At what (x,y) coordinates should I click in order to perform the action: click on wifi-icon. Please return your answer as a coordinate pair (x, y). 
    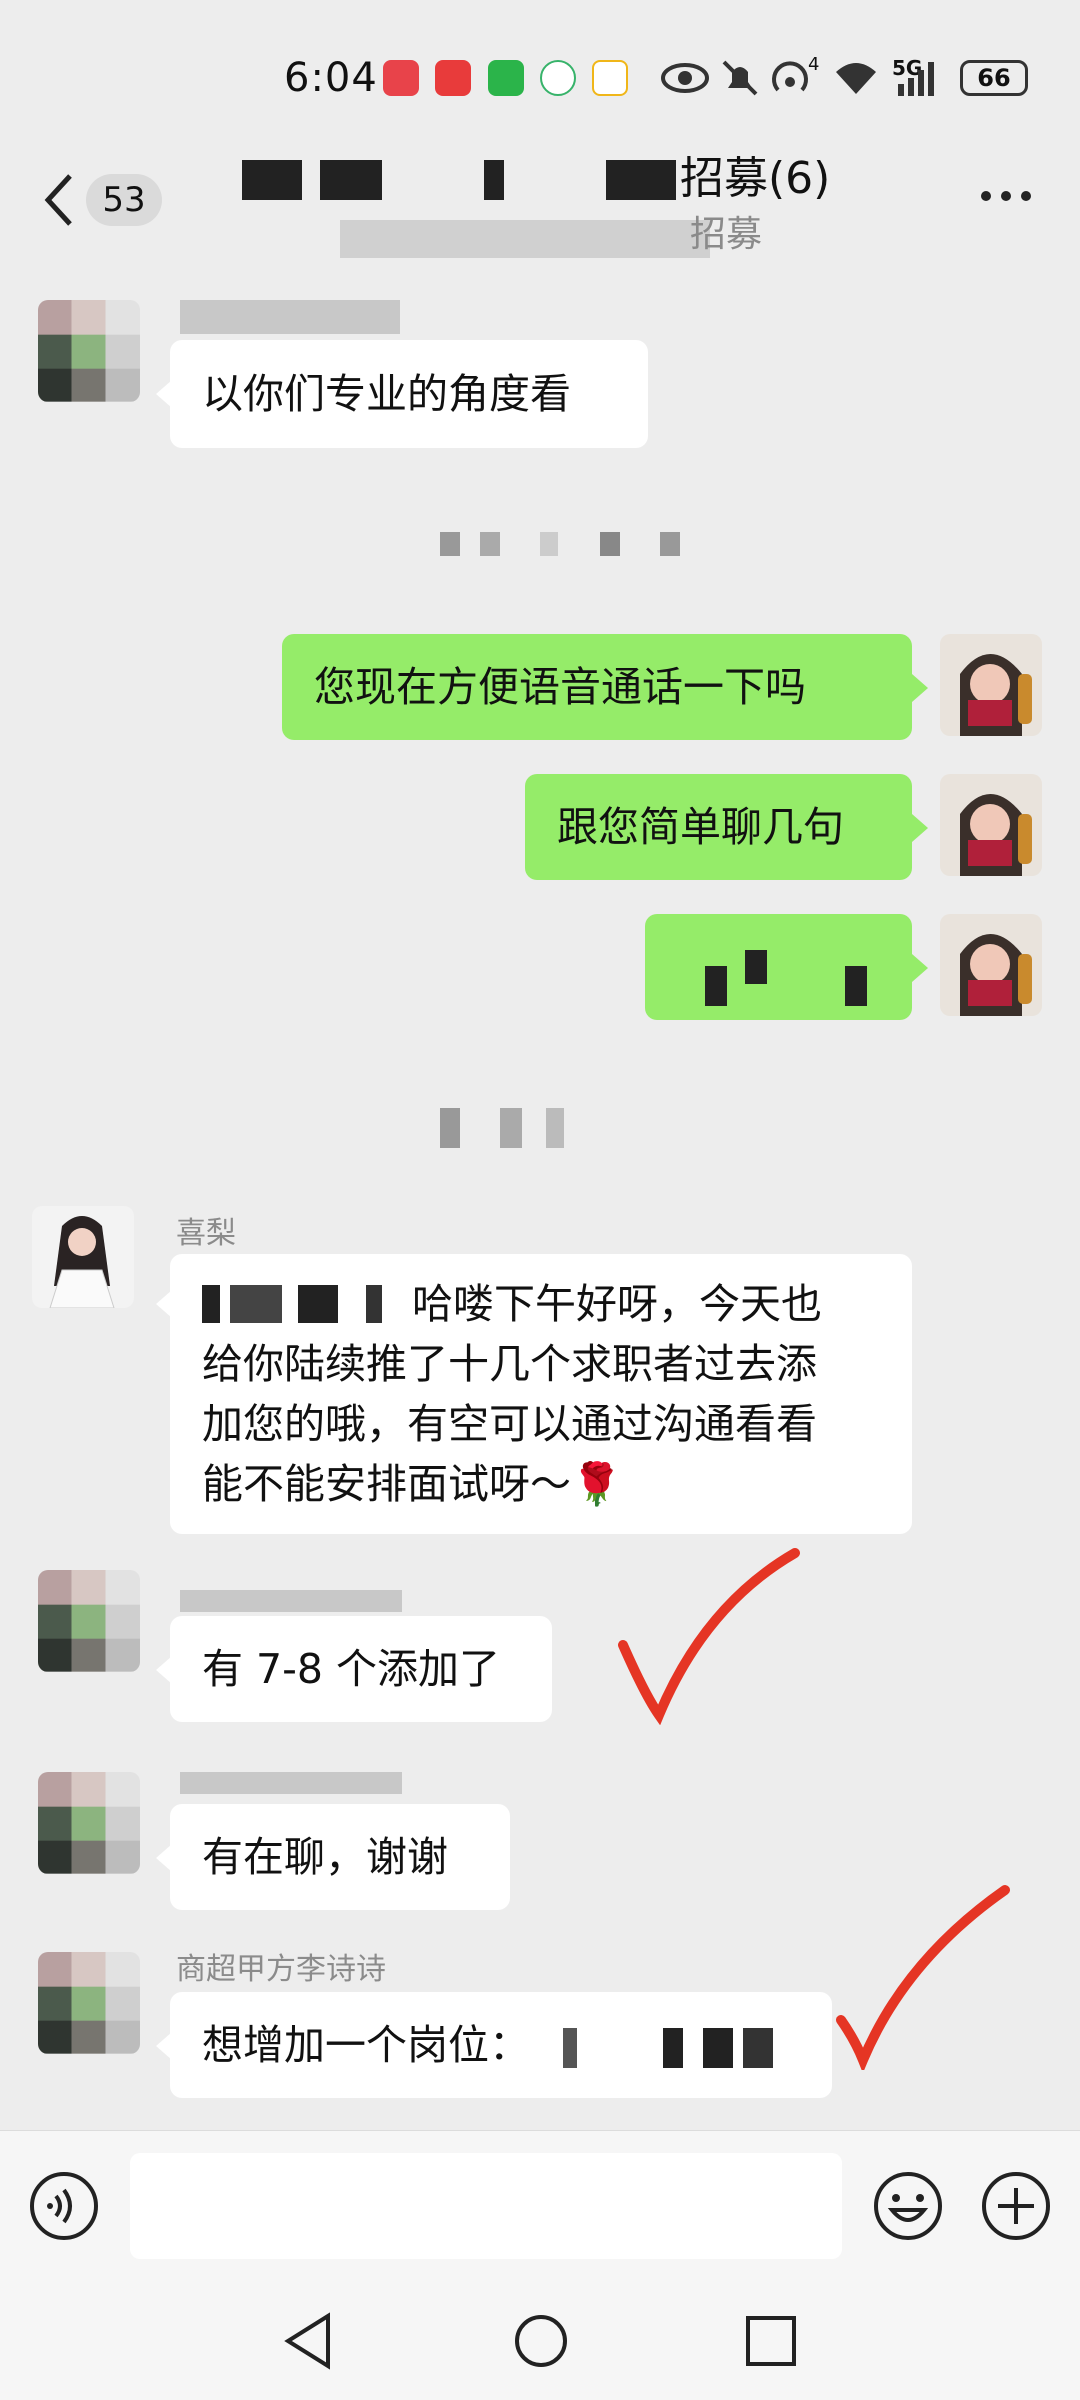
    Looking at the image, I should click on (856, 78).